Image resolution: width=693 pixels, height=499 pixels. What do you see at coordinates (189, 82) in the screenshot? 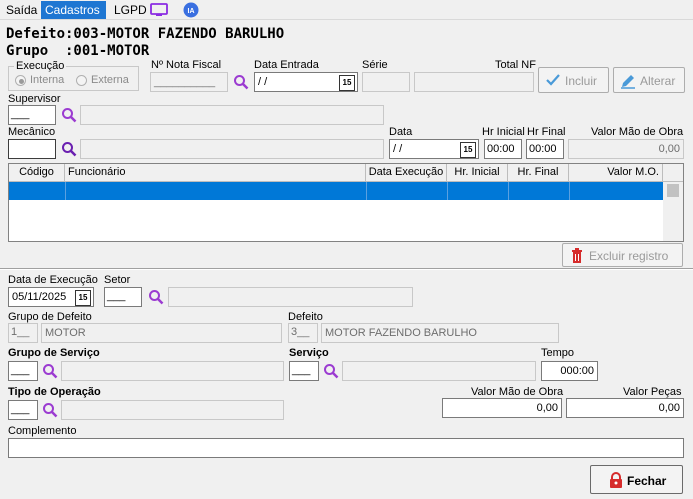
I see `nota-fiscal-input: __________` at bounding box center [189, 82].